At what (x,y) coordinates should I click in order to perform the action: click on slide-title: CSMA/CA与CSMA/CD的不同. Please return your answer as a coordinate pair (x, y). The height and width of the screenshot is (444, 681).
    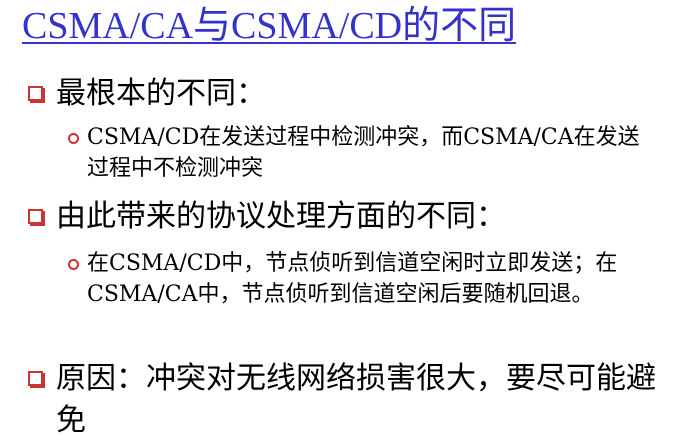
    Looking at the image, I should click on (269, 26).